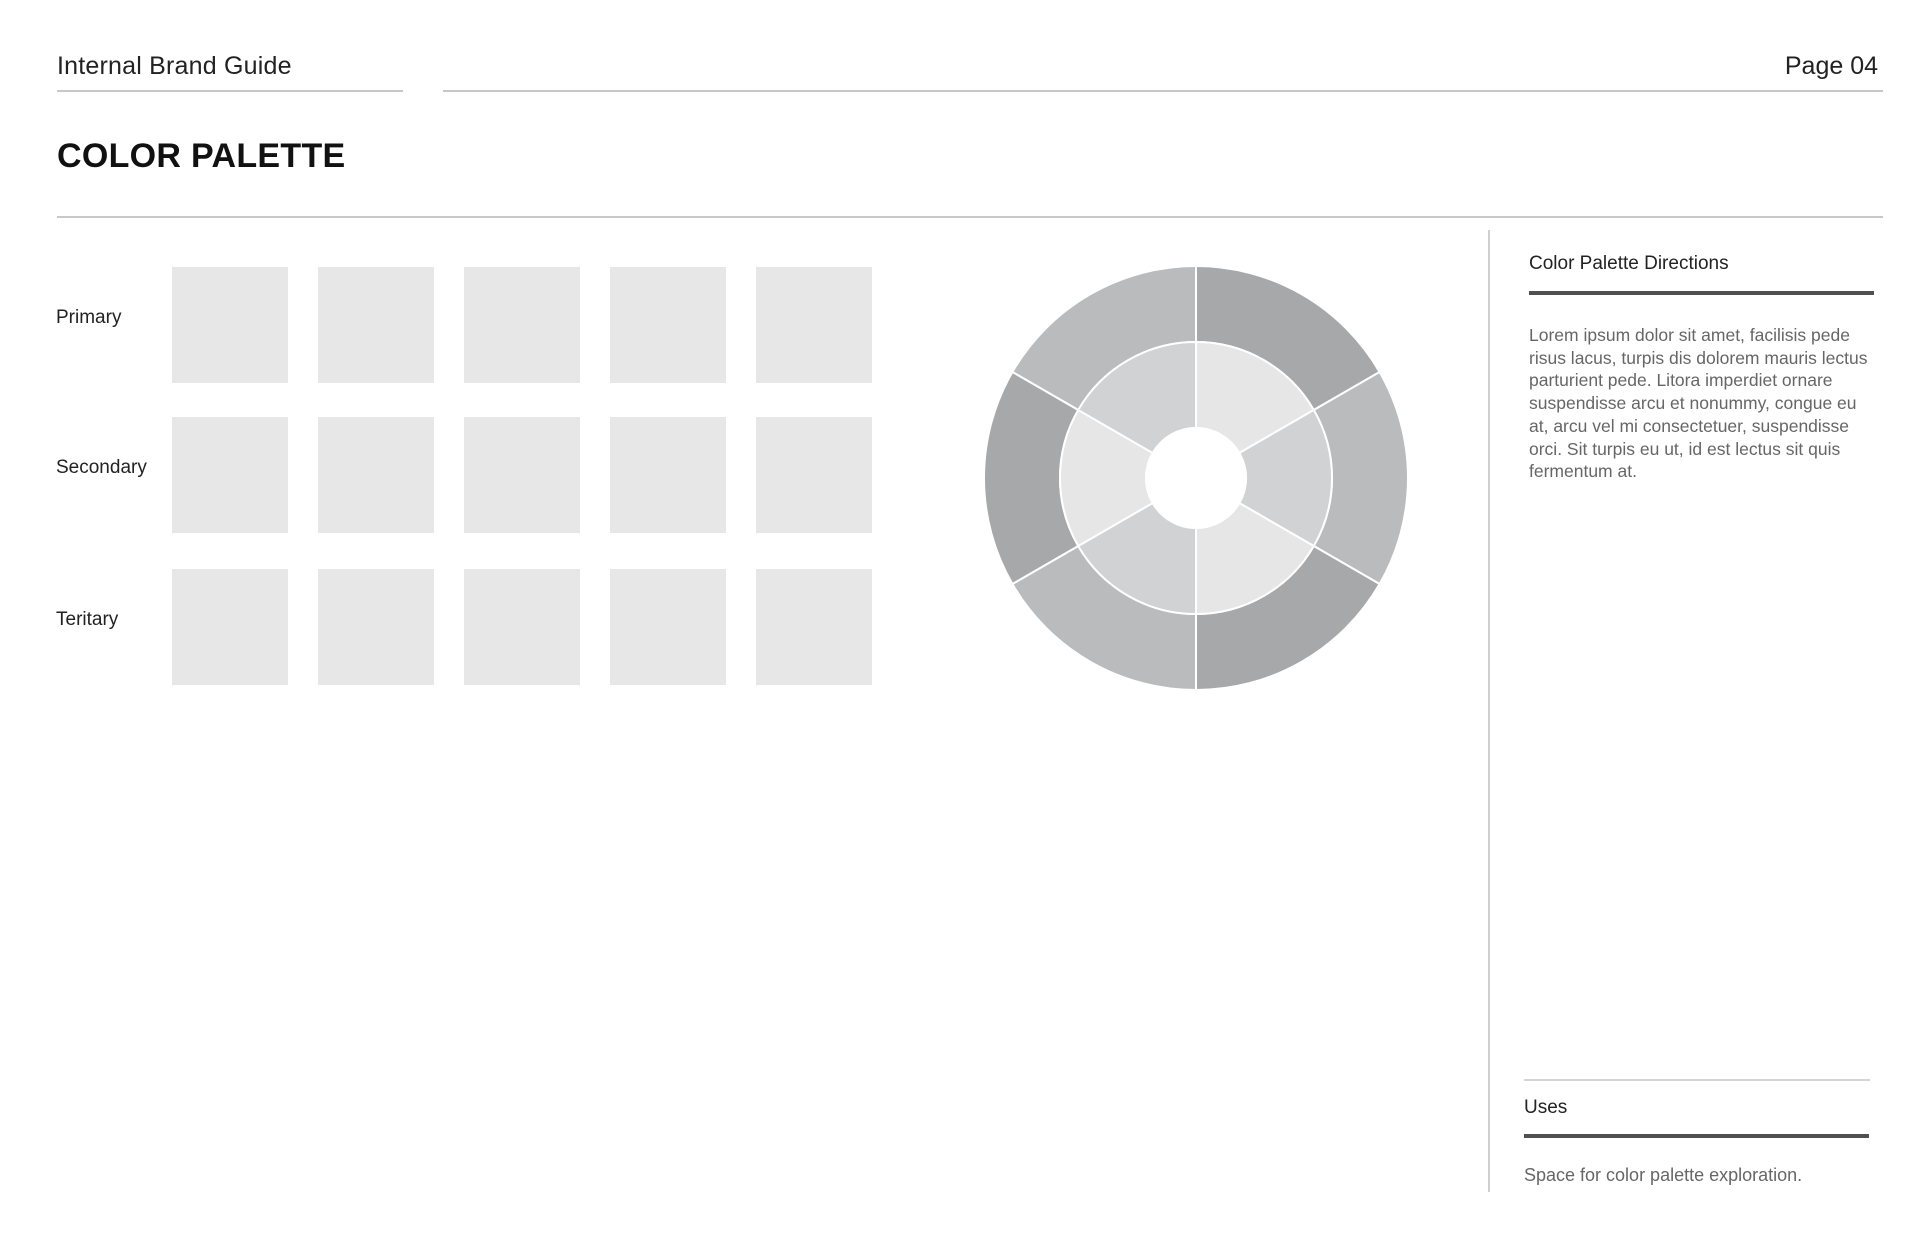 The height and width of the screenshot is (1242, 1920). Describe the element at coordinates (1489, 711) in the screenshot. I see `sidebar-divider` at that location.